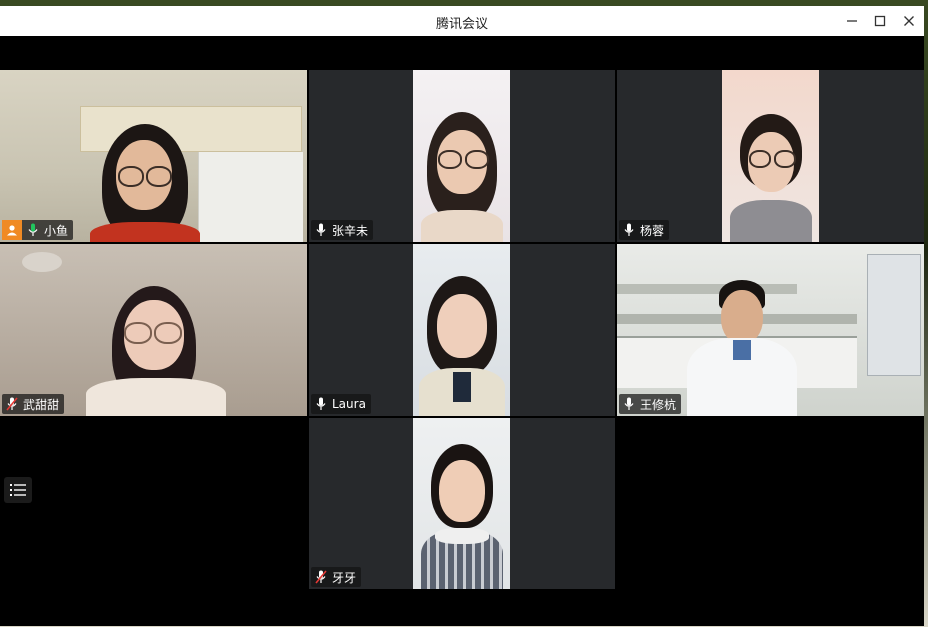 This screenshot has width=928, height=627. What do you see at coordinates (12, 230) in the screenshot?
I see `host-icon` at bounding box center [12, 230].